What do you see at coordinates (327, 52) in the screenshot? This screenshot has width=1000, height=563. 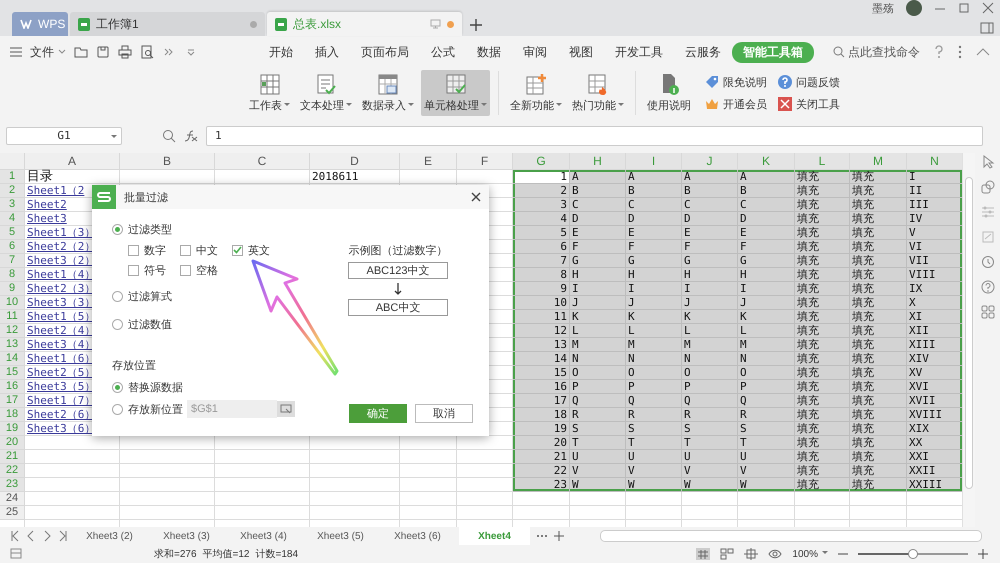 I see `ribbon-tab: 插入` at bounding box center [327, 52].